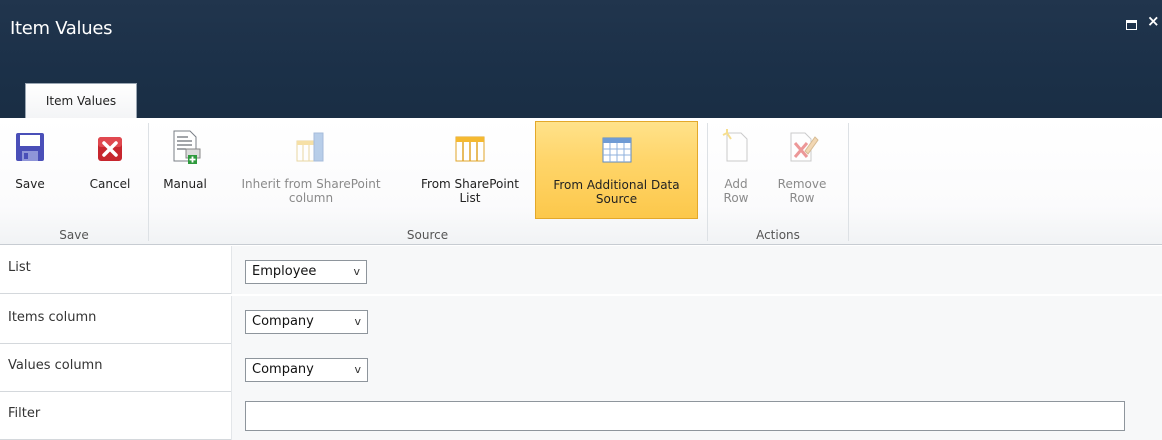 This screenshot has width=1162, height=440. What do you see at coordinates (185, 169) in the screenshot?
I see `manual-button: Manual` at bounding box center [185, 169].